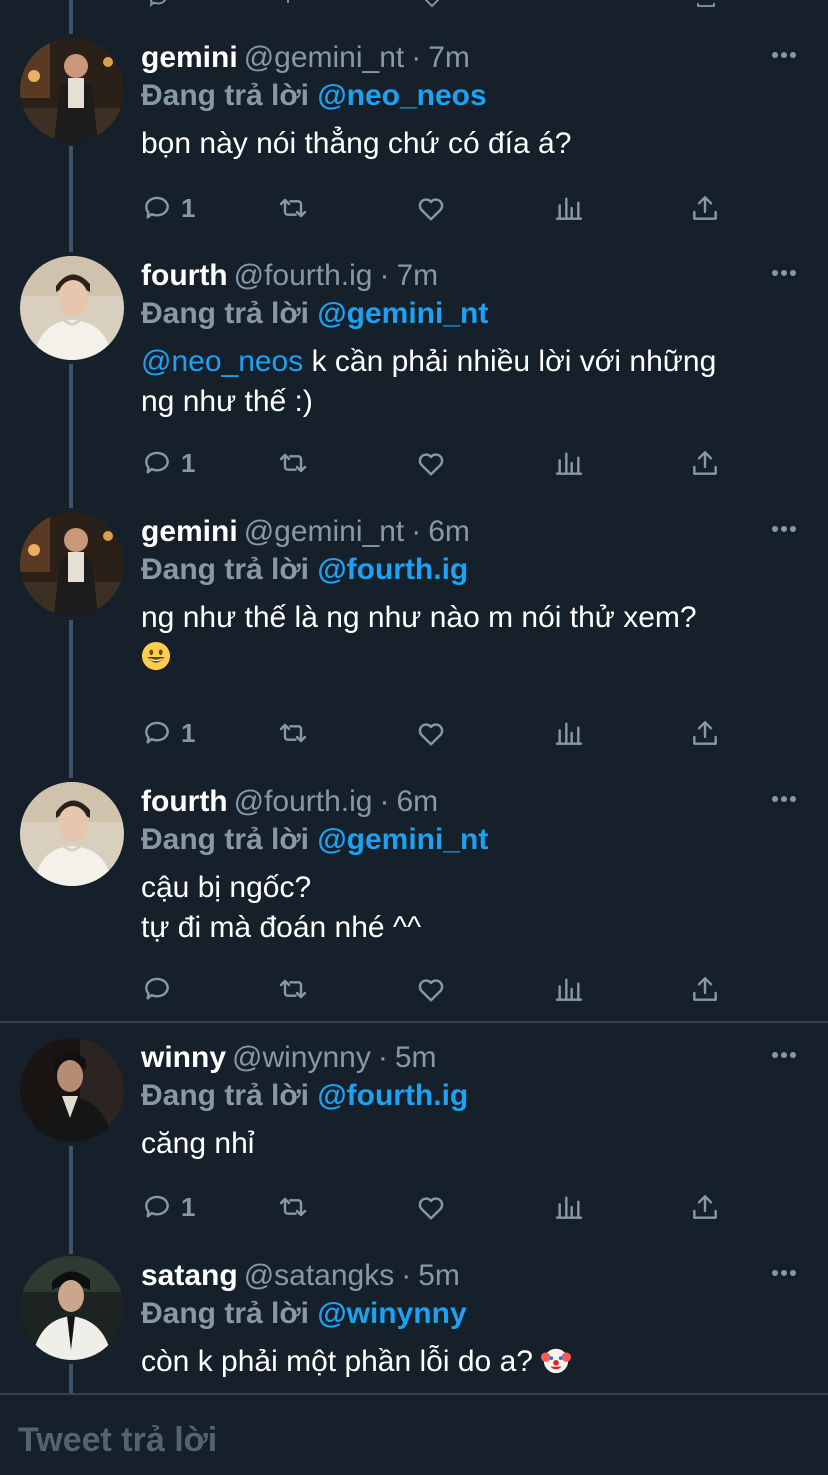  Describe the element at coordinates (401, 95) in the screenshot. I see `replying-to-mention: @neo_neos` at that location.